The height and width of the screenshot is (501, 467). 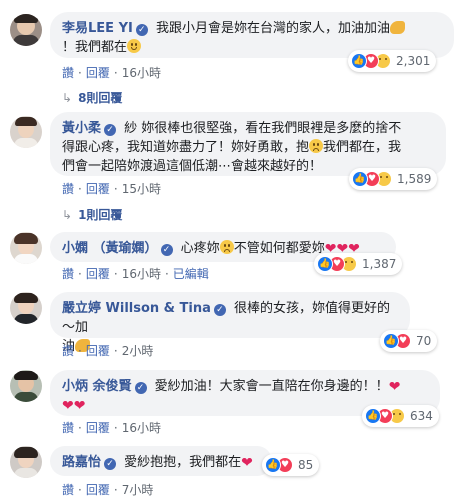 What do you see at coordinates (362, 147) in the screenshot?
I see `comment-text: 我們都在，我` at bounding box center [362, 147].